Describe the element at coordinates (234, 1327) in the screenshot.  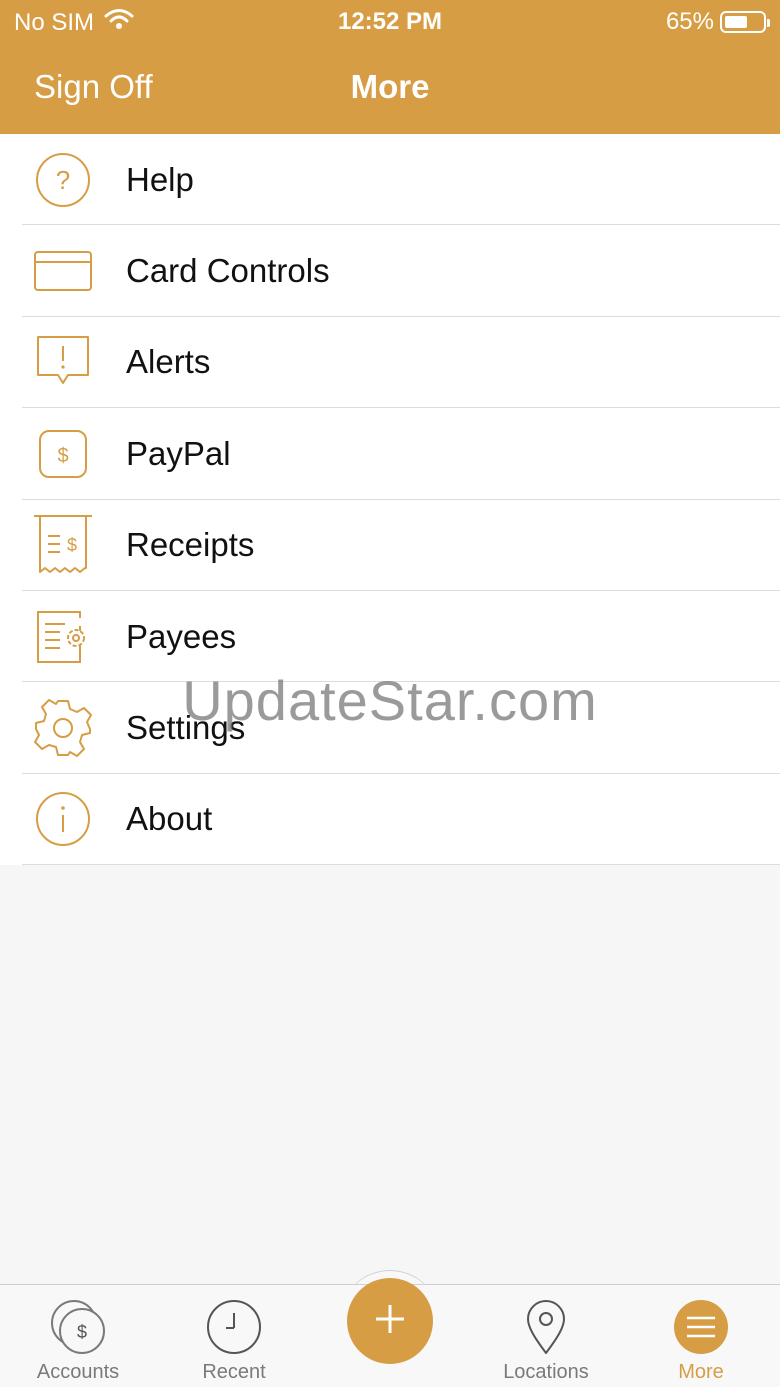
I see `clock-icon` at that location.